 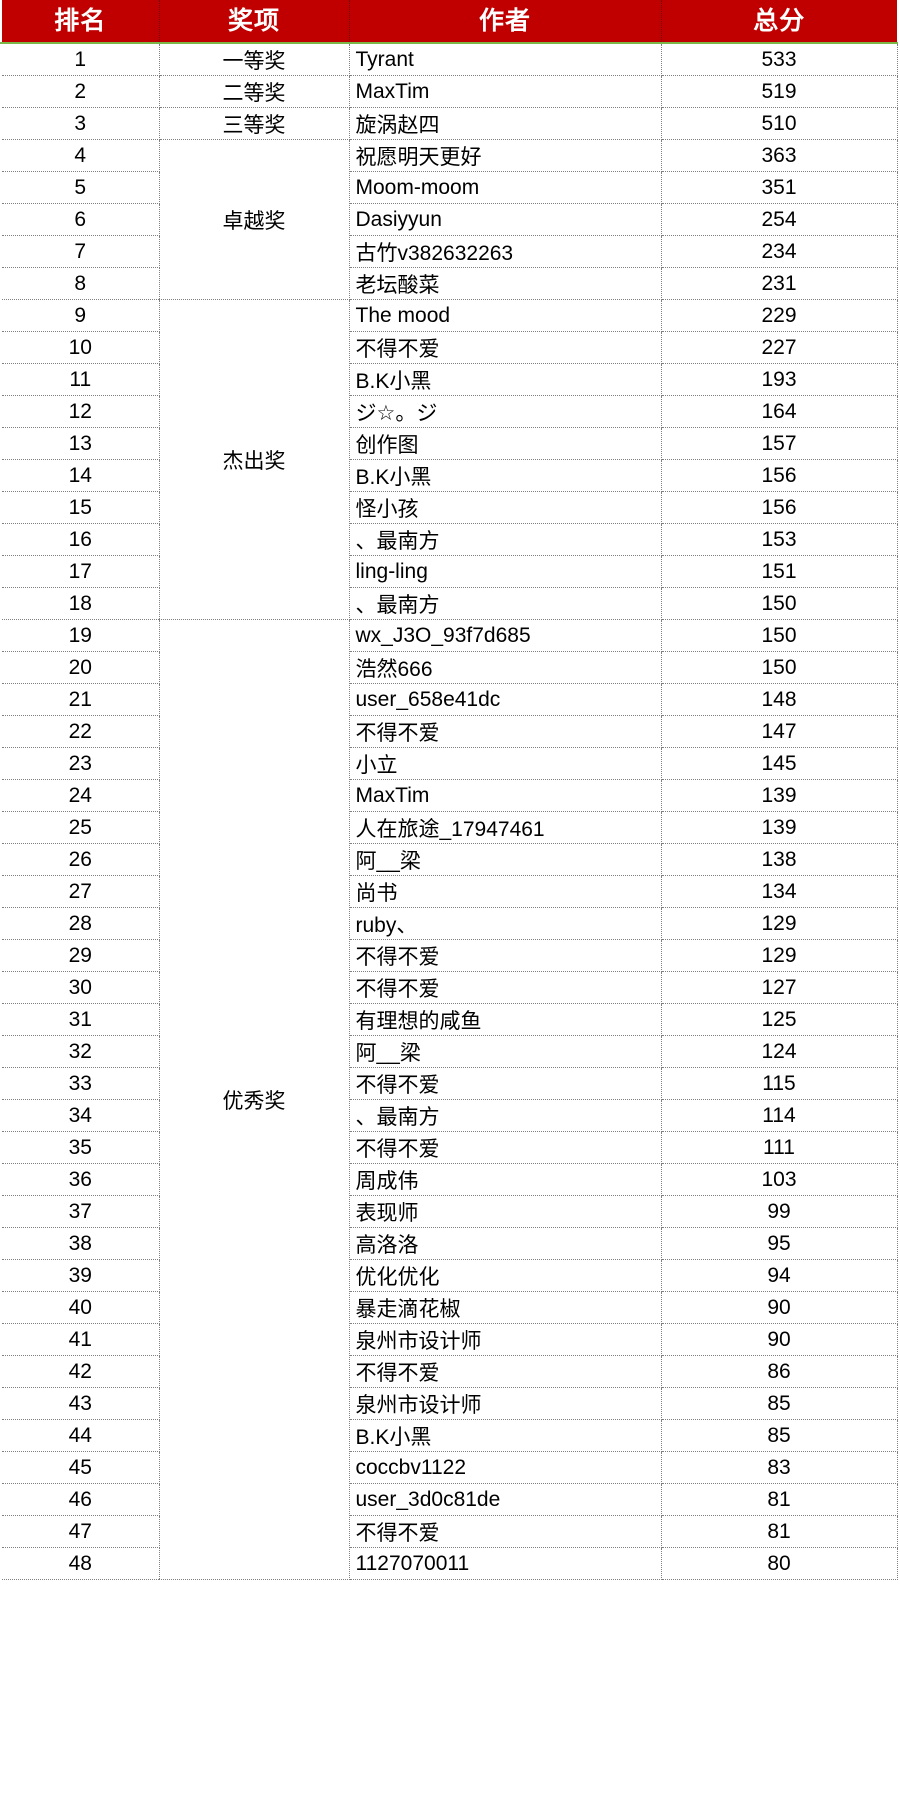 I want to click on cell-award: 杰出奖, so click(x=254, y=459).